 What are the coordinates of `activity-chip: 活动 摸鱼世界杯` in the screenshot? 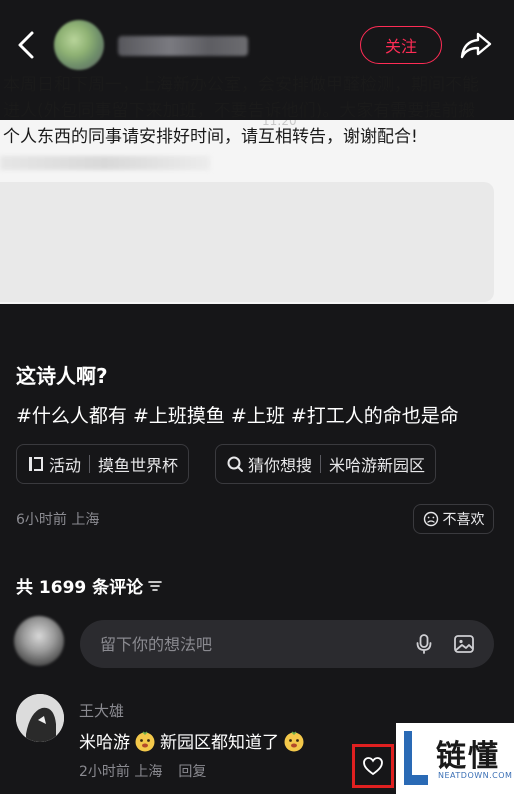 It's located at (103, 464).